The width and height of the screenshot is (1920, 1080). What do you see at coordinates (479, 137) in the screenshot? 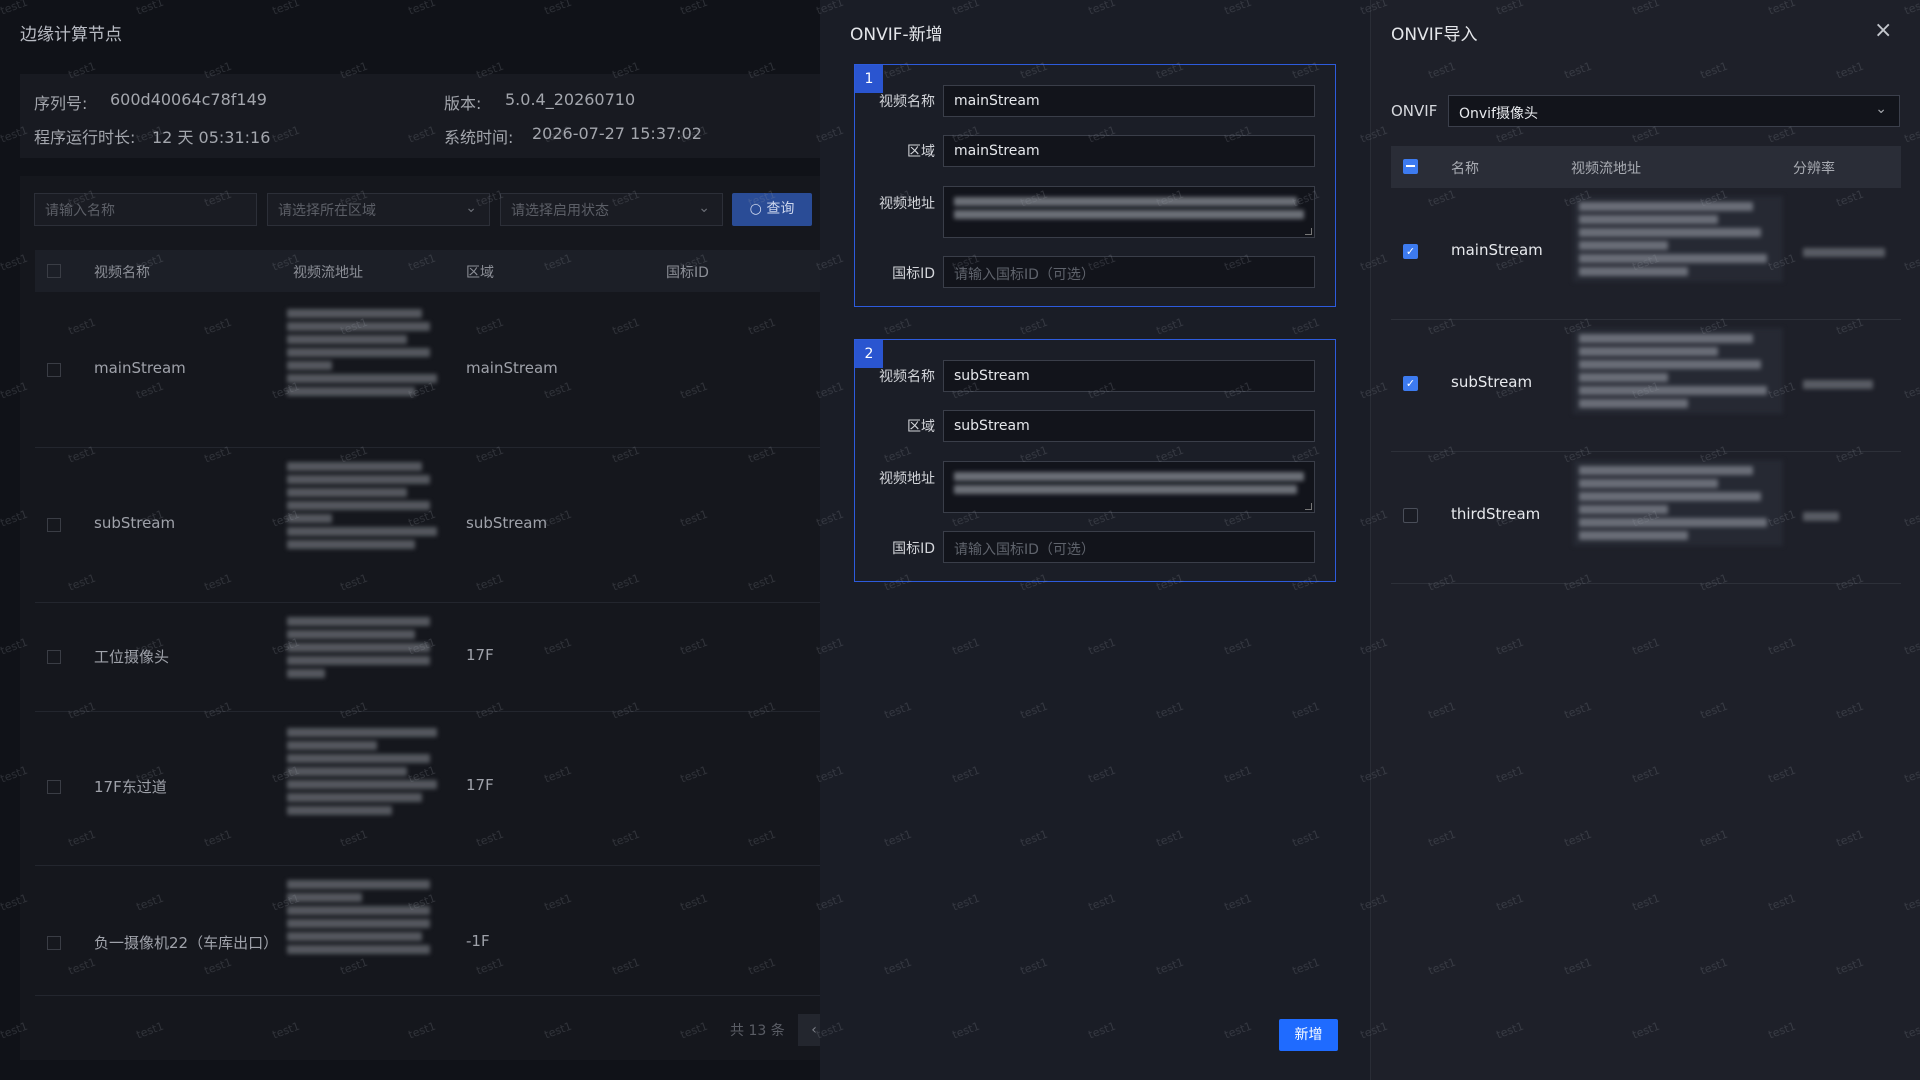
I see `systime-label: 系统时间:` at bounding box center [479, 137].